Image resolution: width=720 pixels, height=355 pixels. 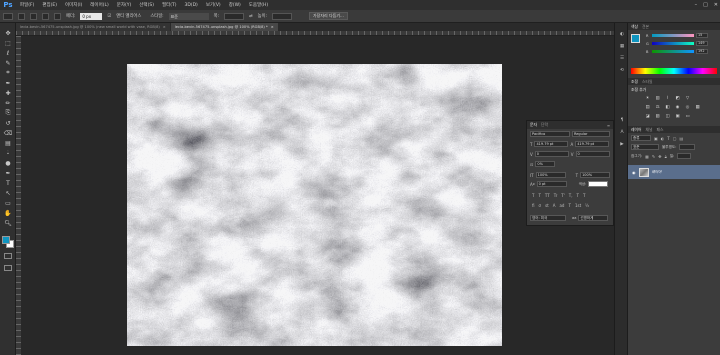 What do you see at coordinates (634, 172) in the screenshot?
I see `layer-visibility-eye-icon: ◉` at bounding box center [634, 172].